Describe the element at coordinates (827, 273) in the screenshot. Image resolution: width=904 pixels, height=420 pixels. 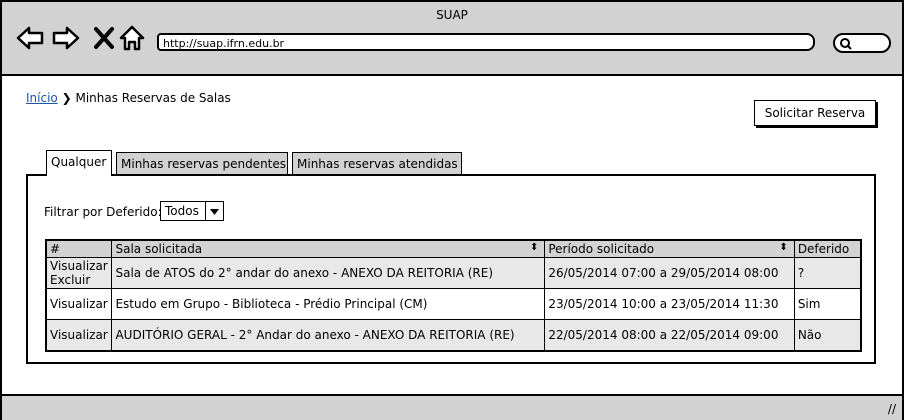
I see `deferido-cell: ?` at that location.